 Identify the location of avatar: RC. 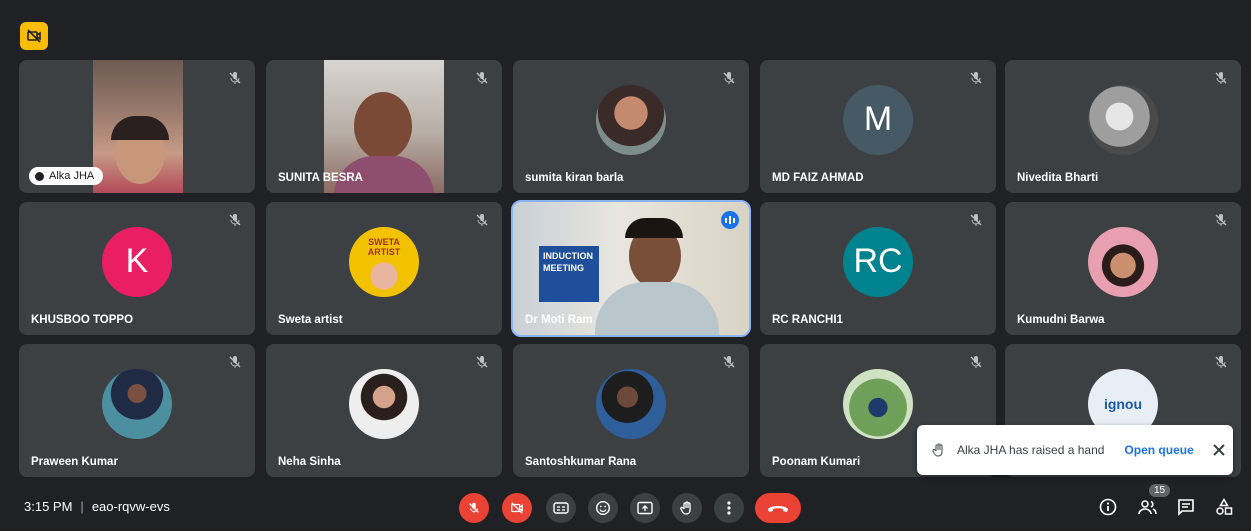
(878, 261).